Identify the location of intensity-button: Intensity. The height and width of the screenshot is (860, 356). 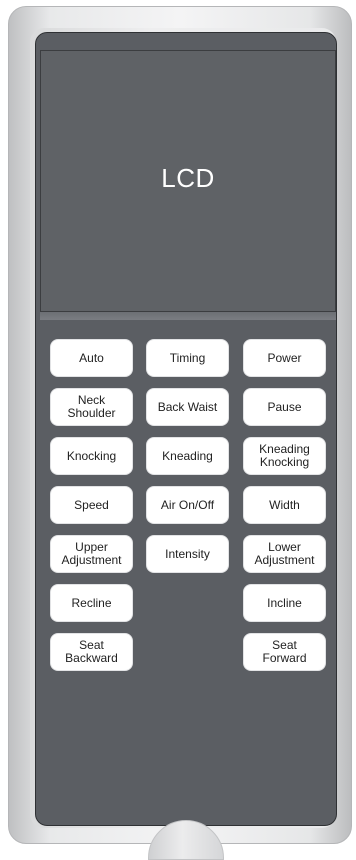
(187, 554).